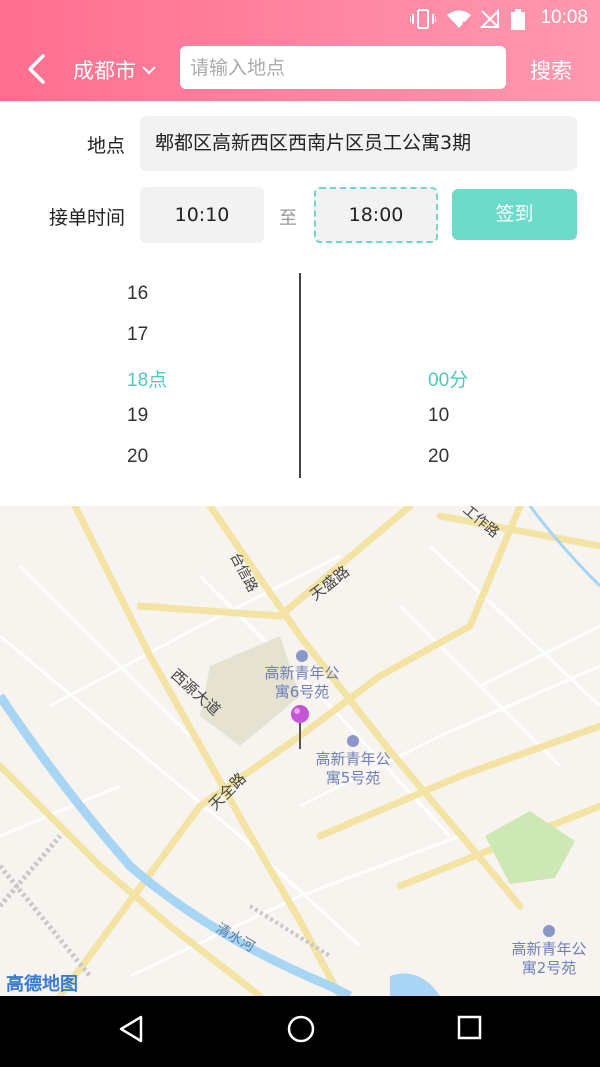 The image size is (600, 1067). Describe the element at coordinates (300, 18) in the screenshot. I see `status-bar: 10:08` at that location.